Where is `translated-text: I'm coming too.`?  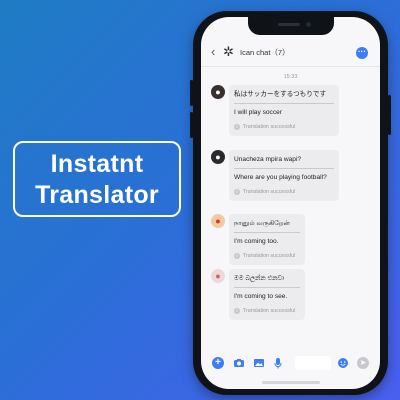
translated-text: I'm coming too. is located at coordinates (256, 241).